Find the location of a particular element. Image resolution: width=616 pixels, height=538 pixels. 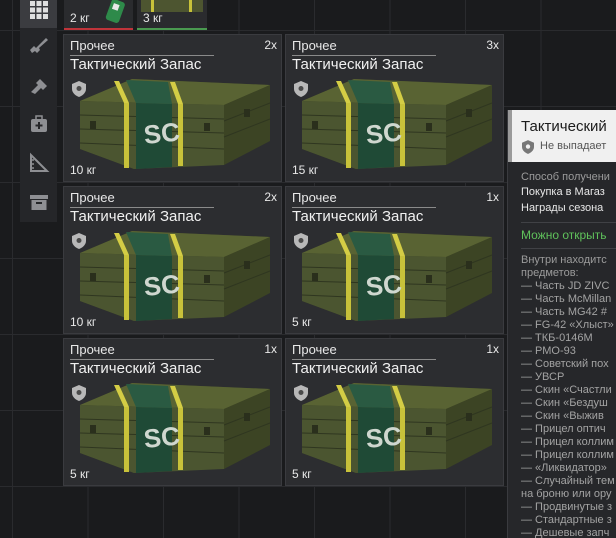

category-misc-button is located at coordinates (38, 202).